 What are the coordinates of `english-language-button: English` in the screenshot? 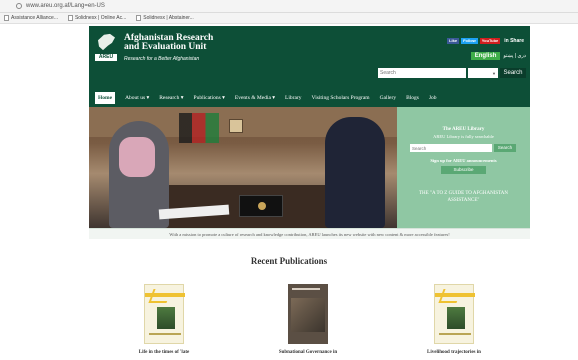 It's located at (485, 56).